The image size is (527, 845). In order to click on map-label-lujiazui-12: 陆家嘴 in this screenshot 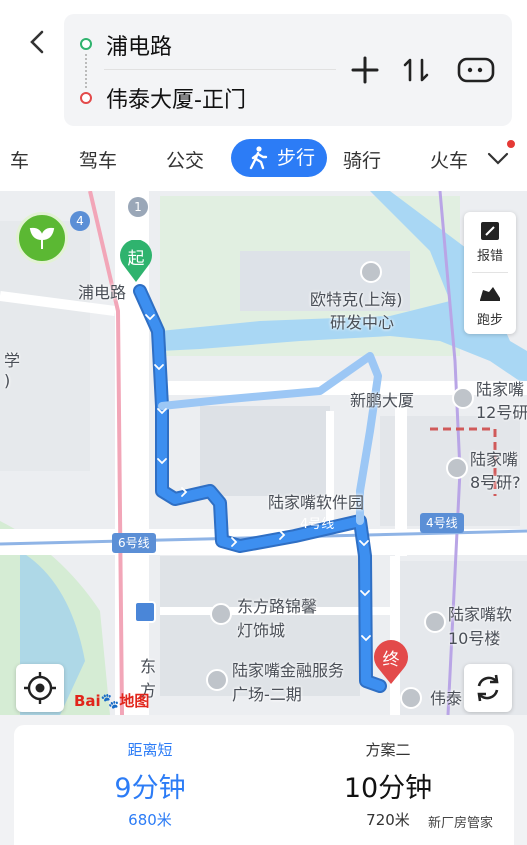, I will do `click(500, 389)`.